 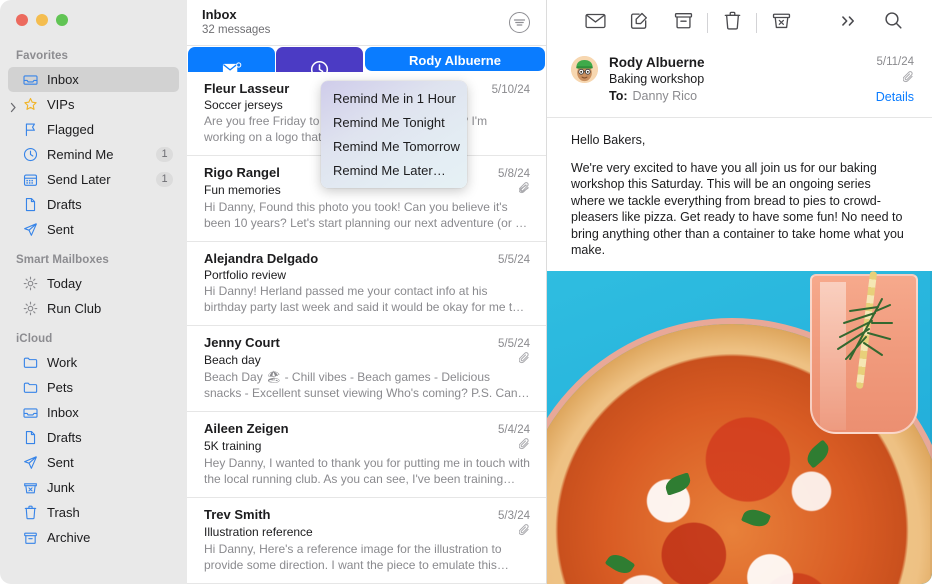 What do you see at coordinates (608, 140) in the screenshot?
I see `message-body-paragraph: Hello Bakers,` at bounding box center [608, 140].